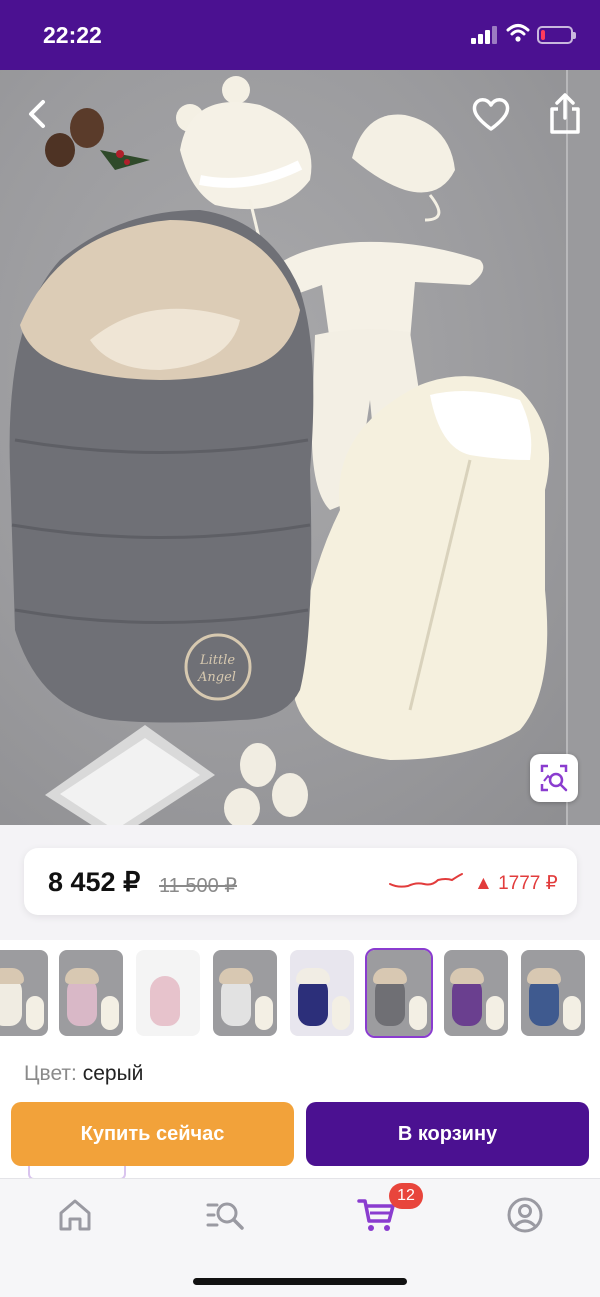 The width and height of the screenshot is (600, 1297). I want to click on image-search-icon, so click(554, 778).